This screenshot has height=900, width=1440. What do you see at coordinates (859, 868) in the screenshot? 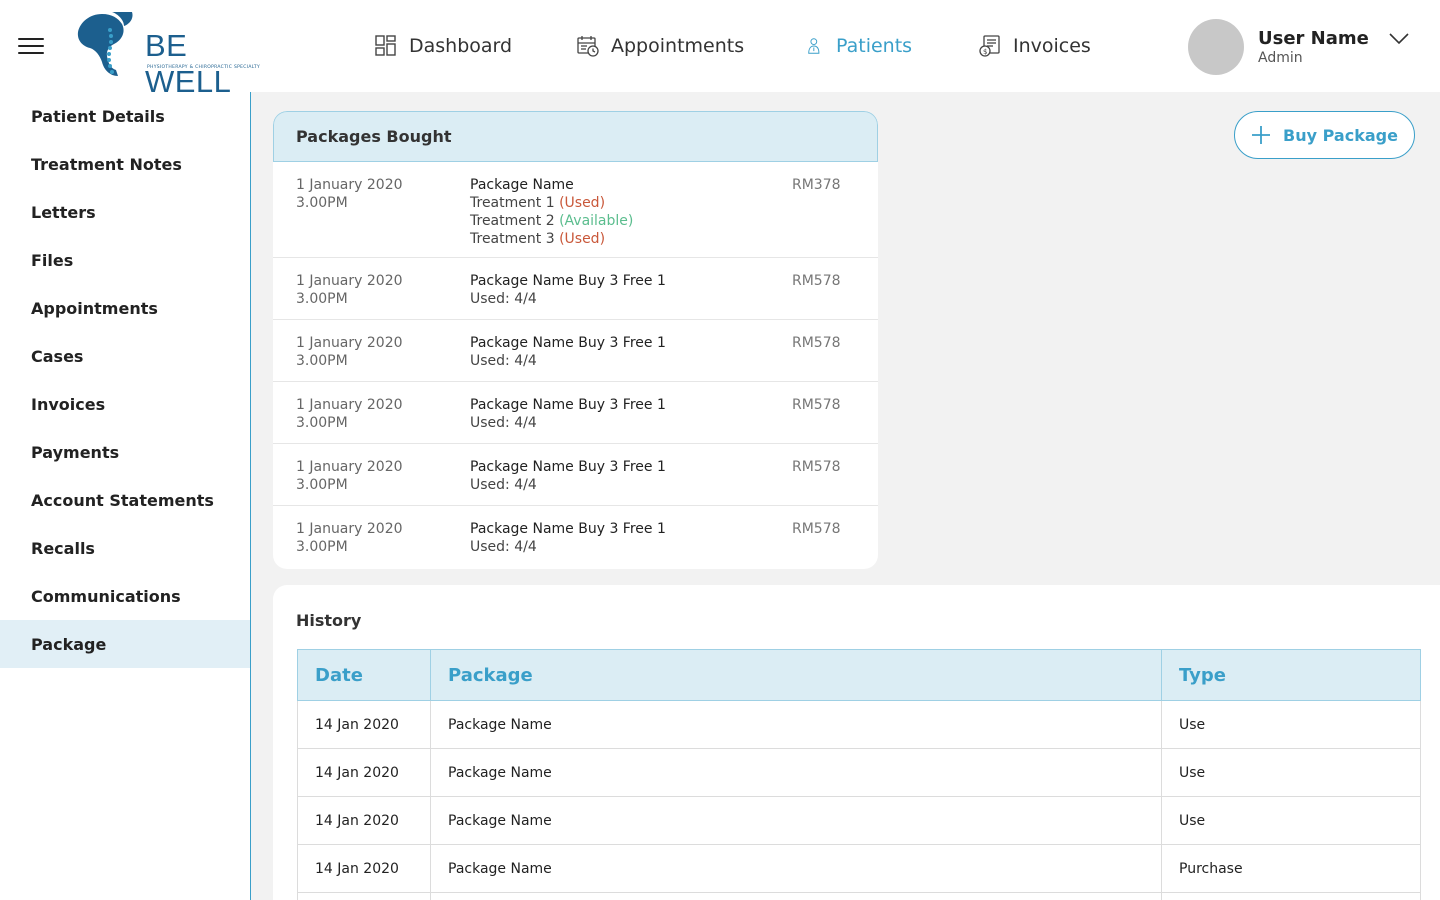
I see `table-row: 14 Jan 2020 Package Name Purchase` at bounding box center [859, 868].